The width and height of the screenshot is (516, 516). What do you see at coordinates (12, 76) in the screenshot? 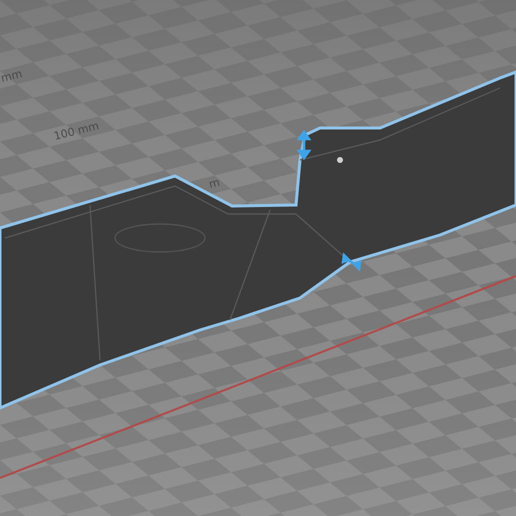
I see `grid-label: mm` at bounding box center [12, 76].